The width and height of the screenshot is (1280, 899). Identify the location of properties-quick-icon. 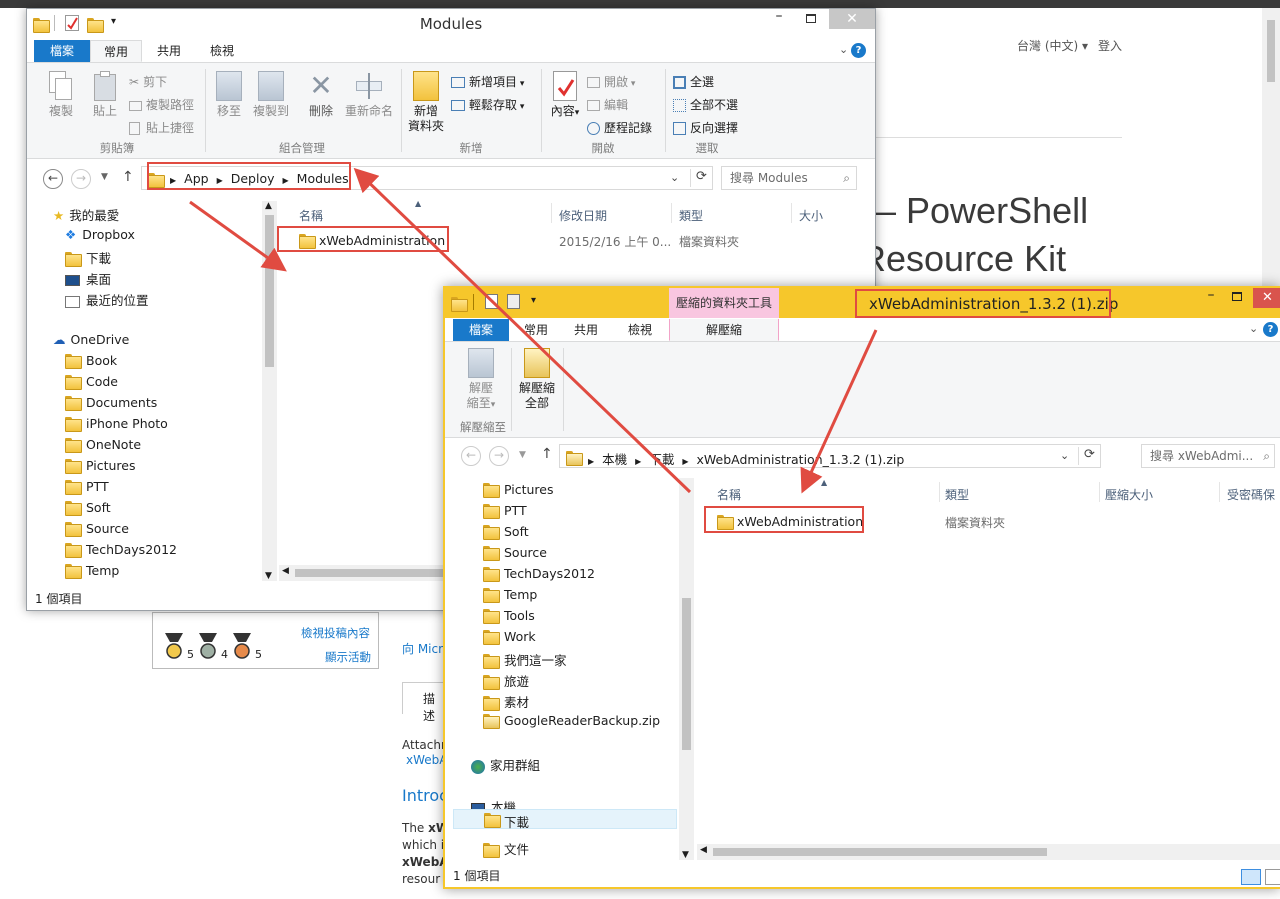
(491, 301).